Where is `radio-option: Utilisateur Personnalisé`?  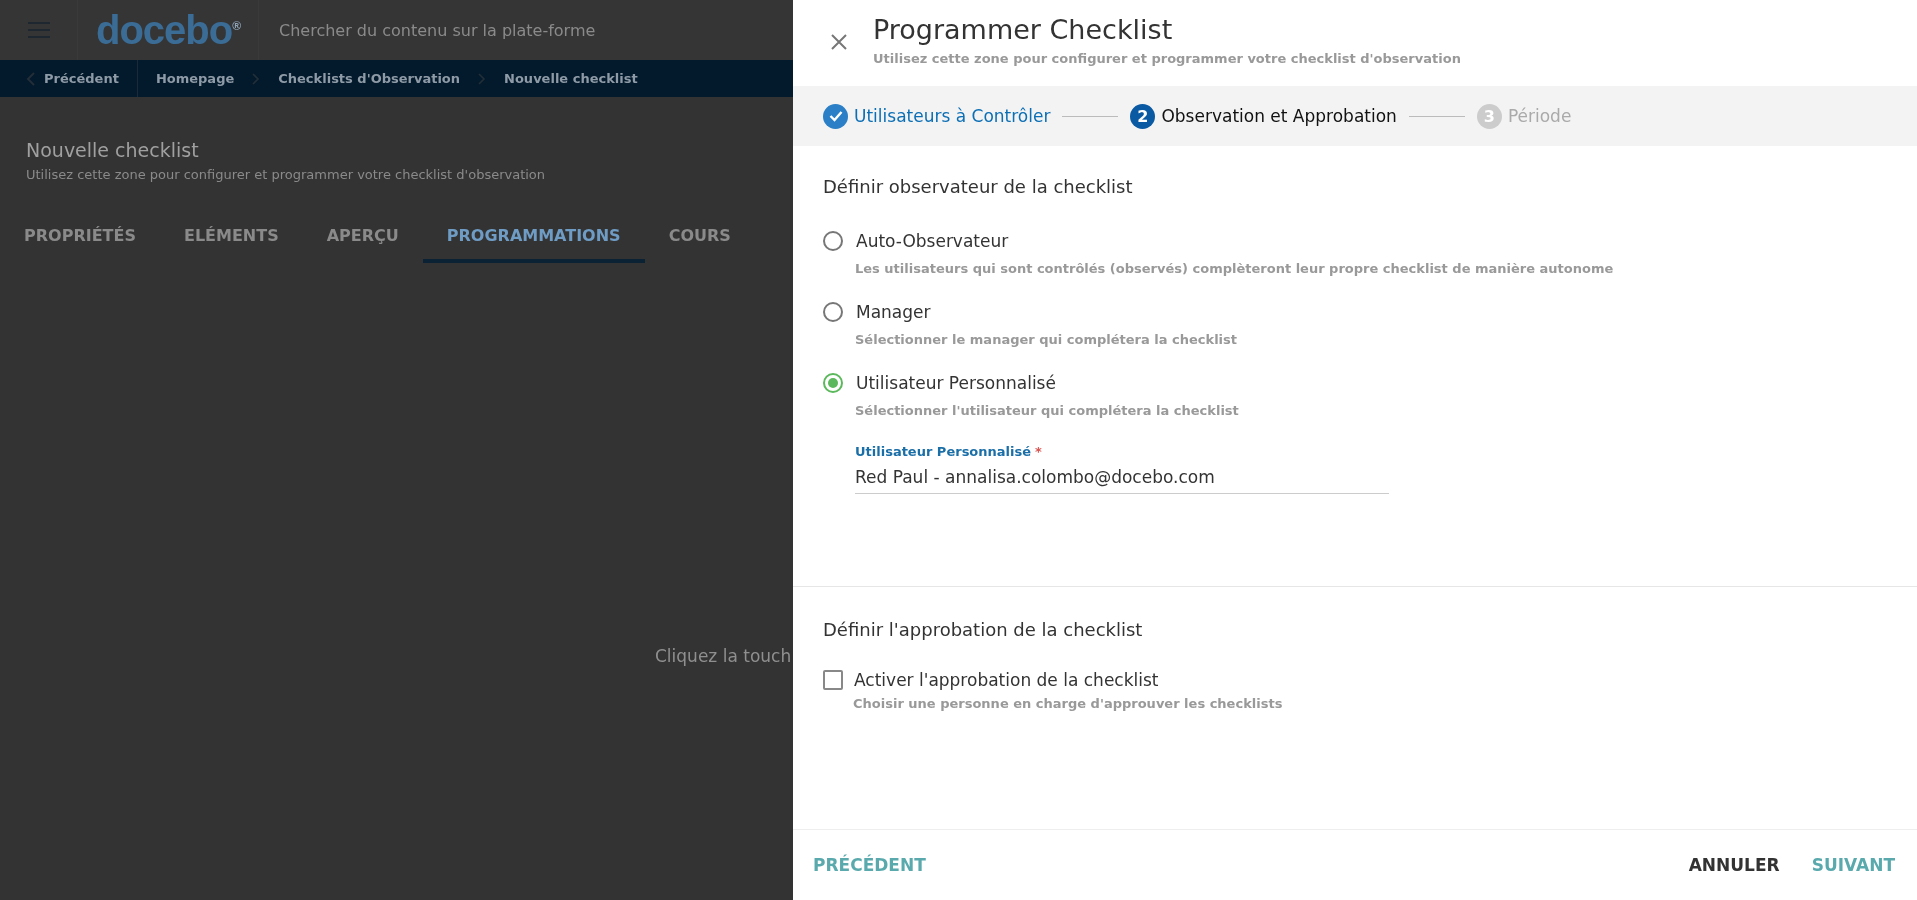 radio-option: Utilisateur Personnalisé is located at coordinates (939, 383).